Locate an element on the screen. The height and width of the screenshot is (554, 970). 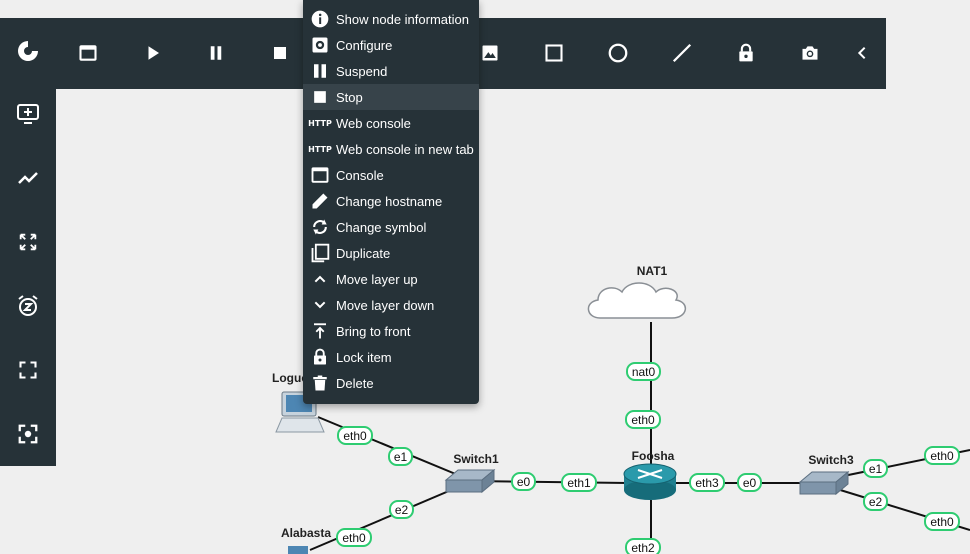
menu-item-stop: Stop is located at coordinates (391, 97).